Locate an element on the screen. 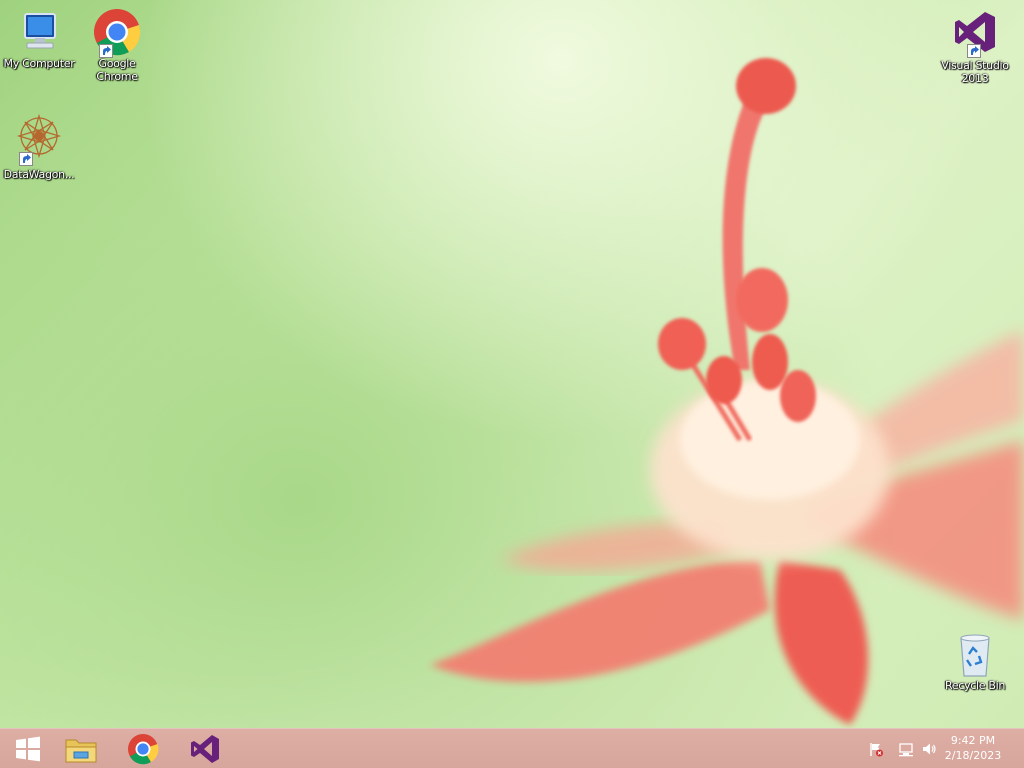 The image size is (1024, 768). datawagon-icon is located at coordinates (39, 139).